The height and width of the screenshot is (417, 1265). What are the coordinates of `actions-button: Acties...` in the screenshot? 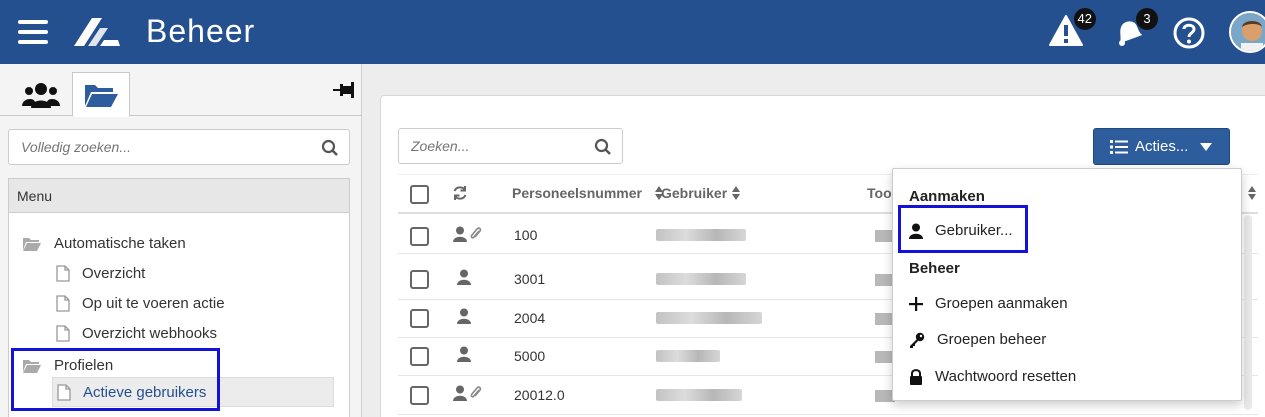 It's located at (1161, 146).